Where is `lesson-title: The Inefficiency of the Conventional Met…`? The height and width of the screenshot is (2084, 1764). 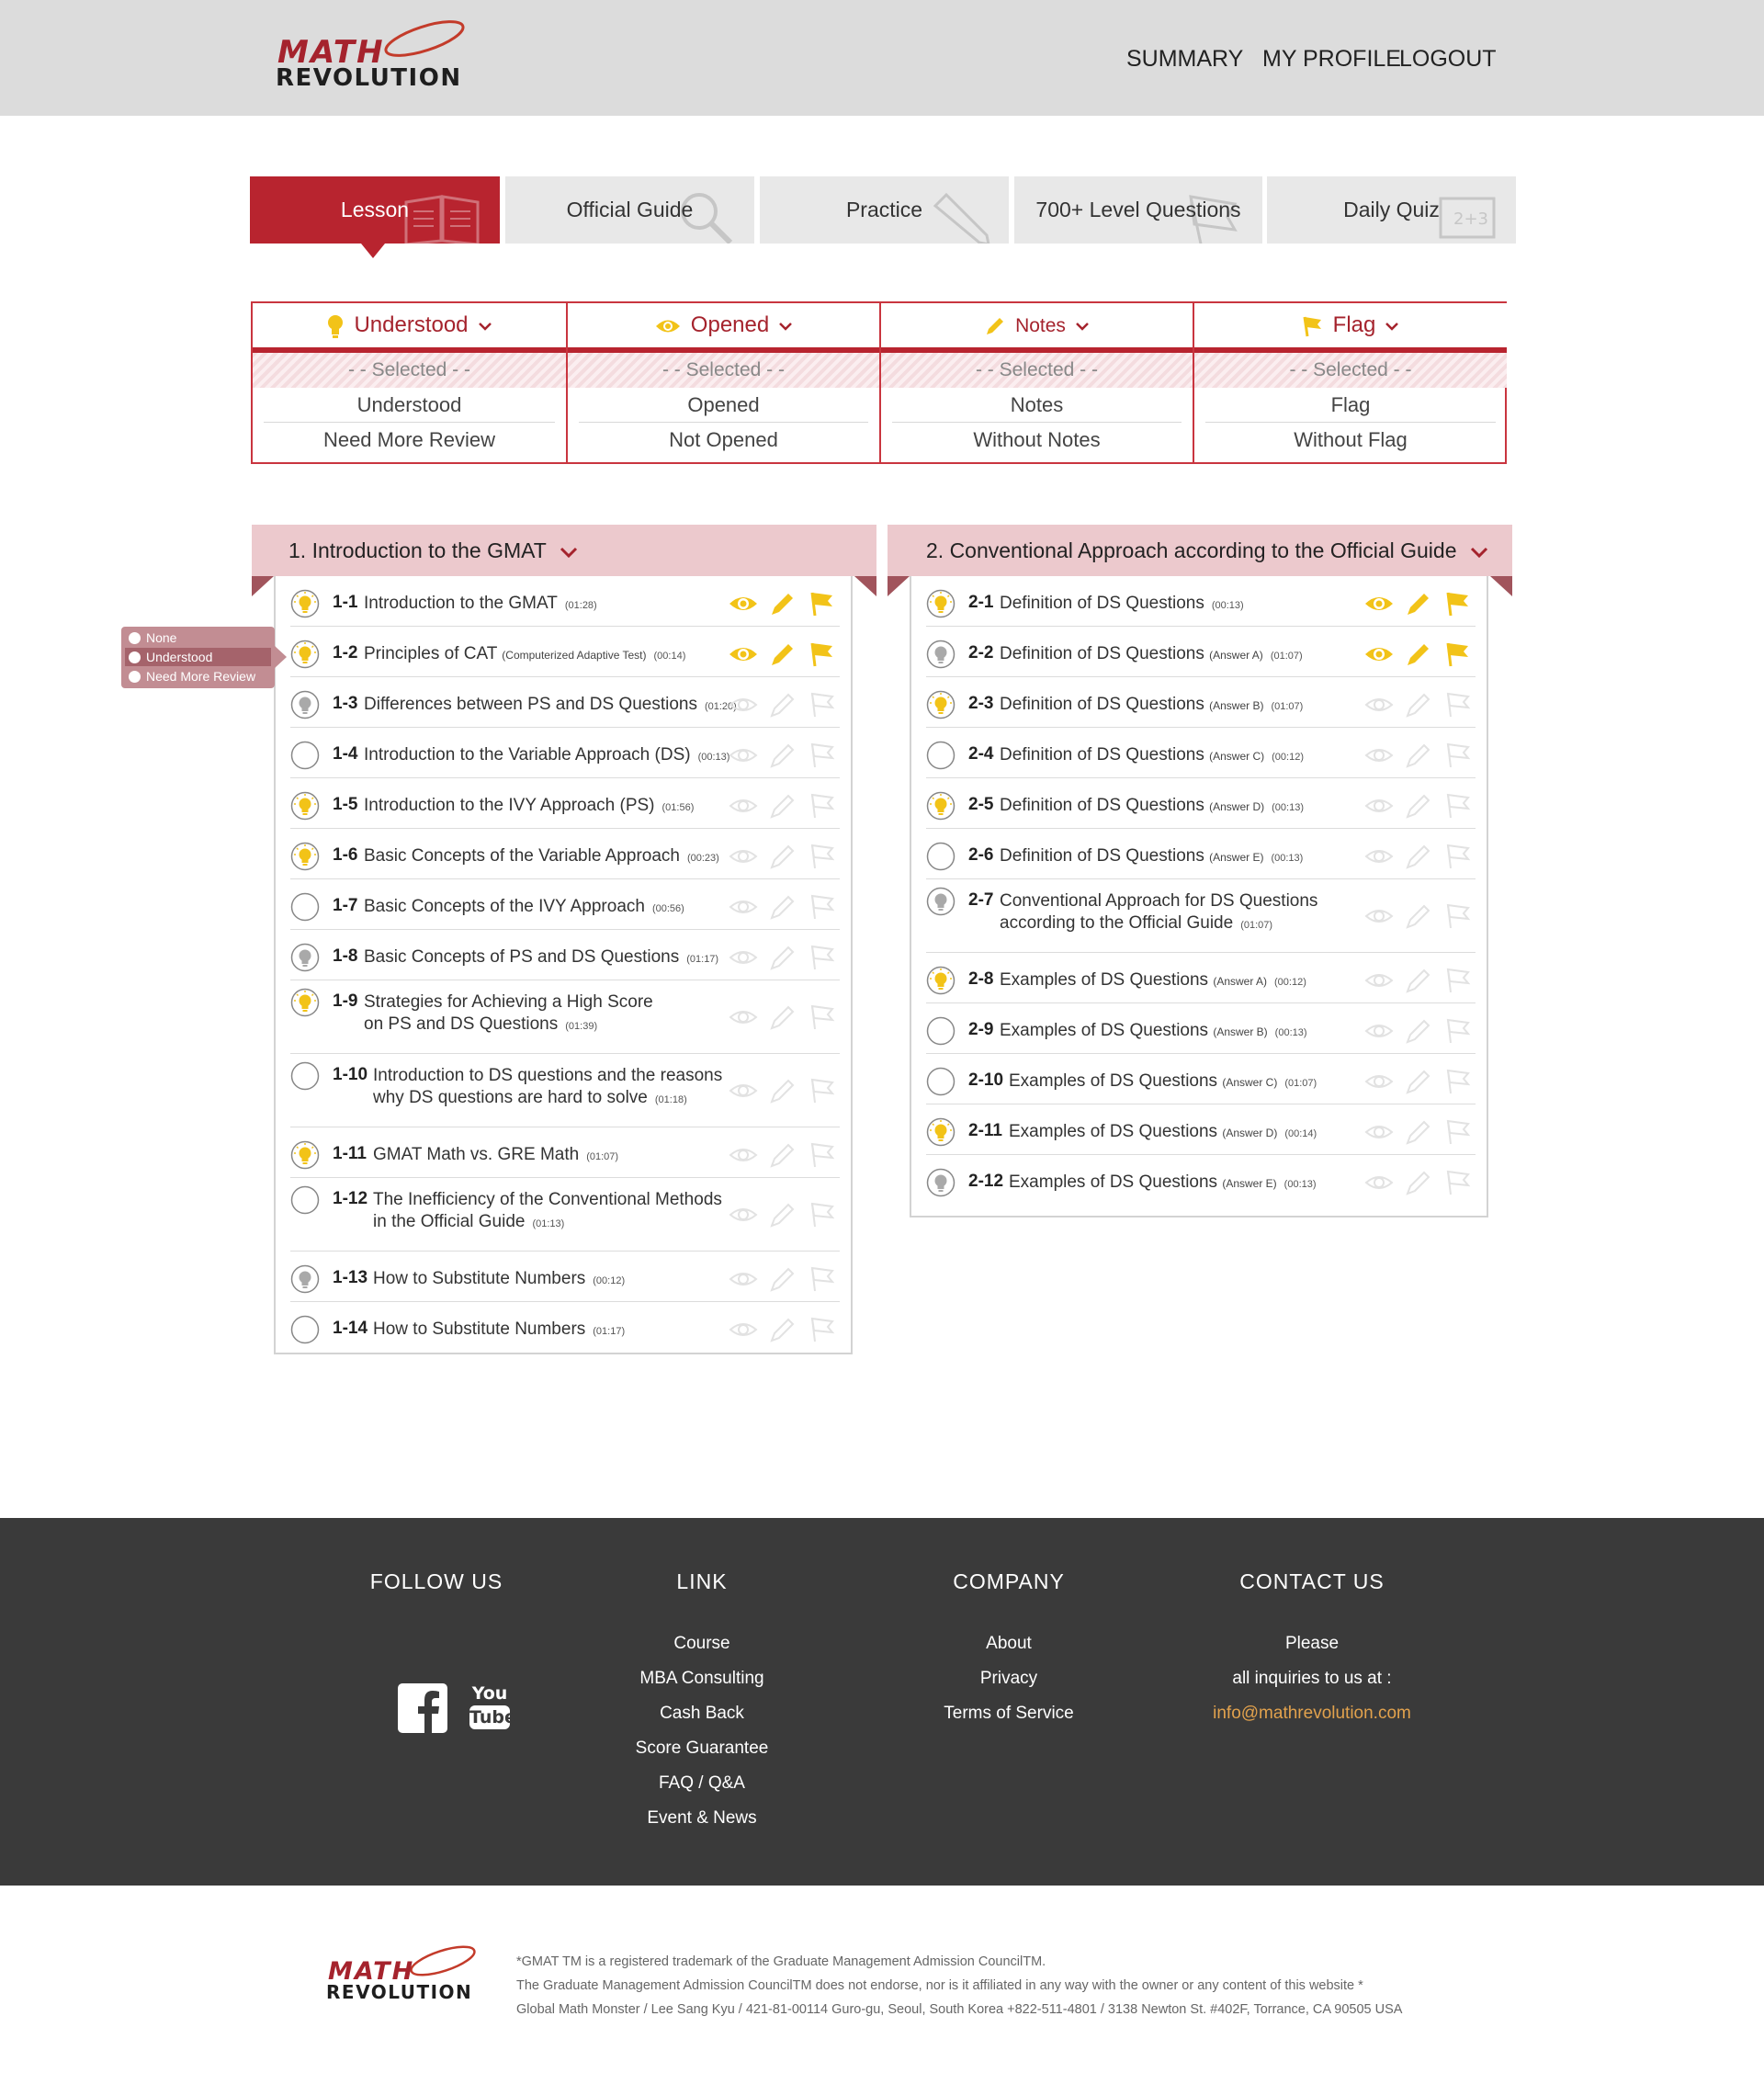
lesson-title: The Inefficiency of the Conventional Met… is located at coordinates (547, 1200).